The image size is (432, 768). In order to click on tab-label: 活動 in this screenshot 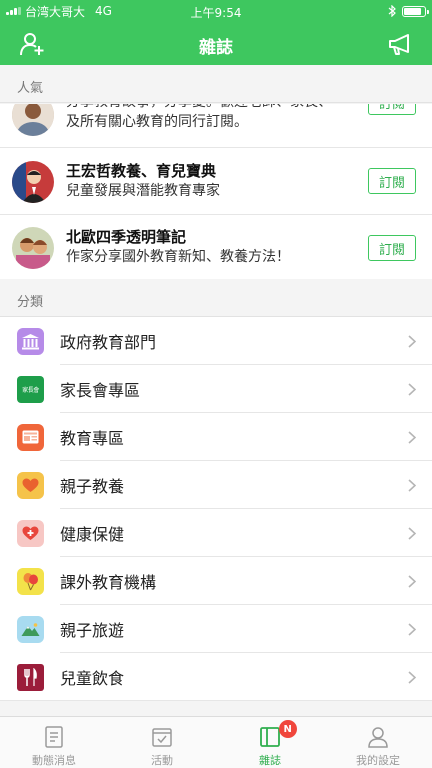, I will do `click(162, 760)`.